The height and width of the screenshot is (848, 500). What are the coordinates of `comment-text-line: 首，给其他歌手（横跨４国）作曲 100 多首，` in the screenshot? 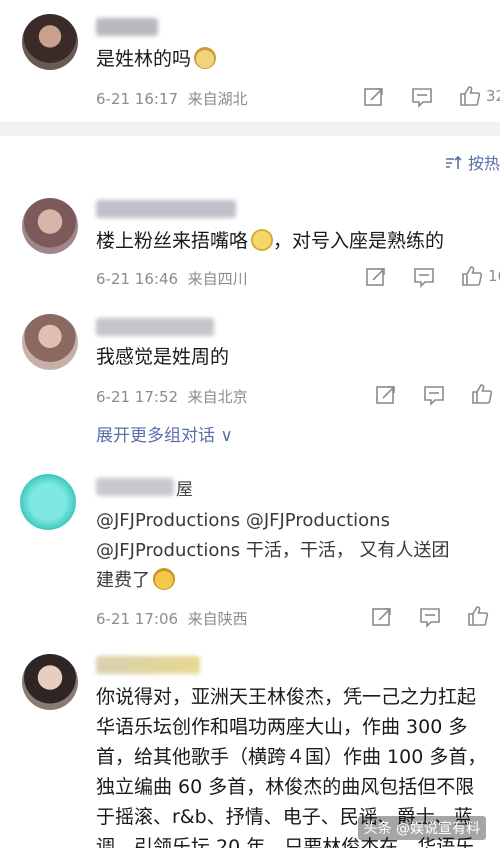 It's located at (291, 757).